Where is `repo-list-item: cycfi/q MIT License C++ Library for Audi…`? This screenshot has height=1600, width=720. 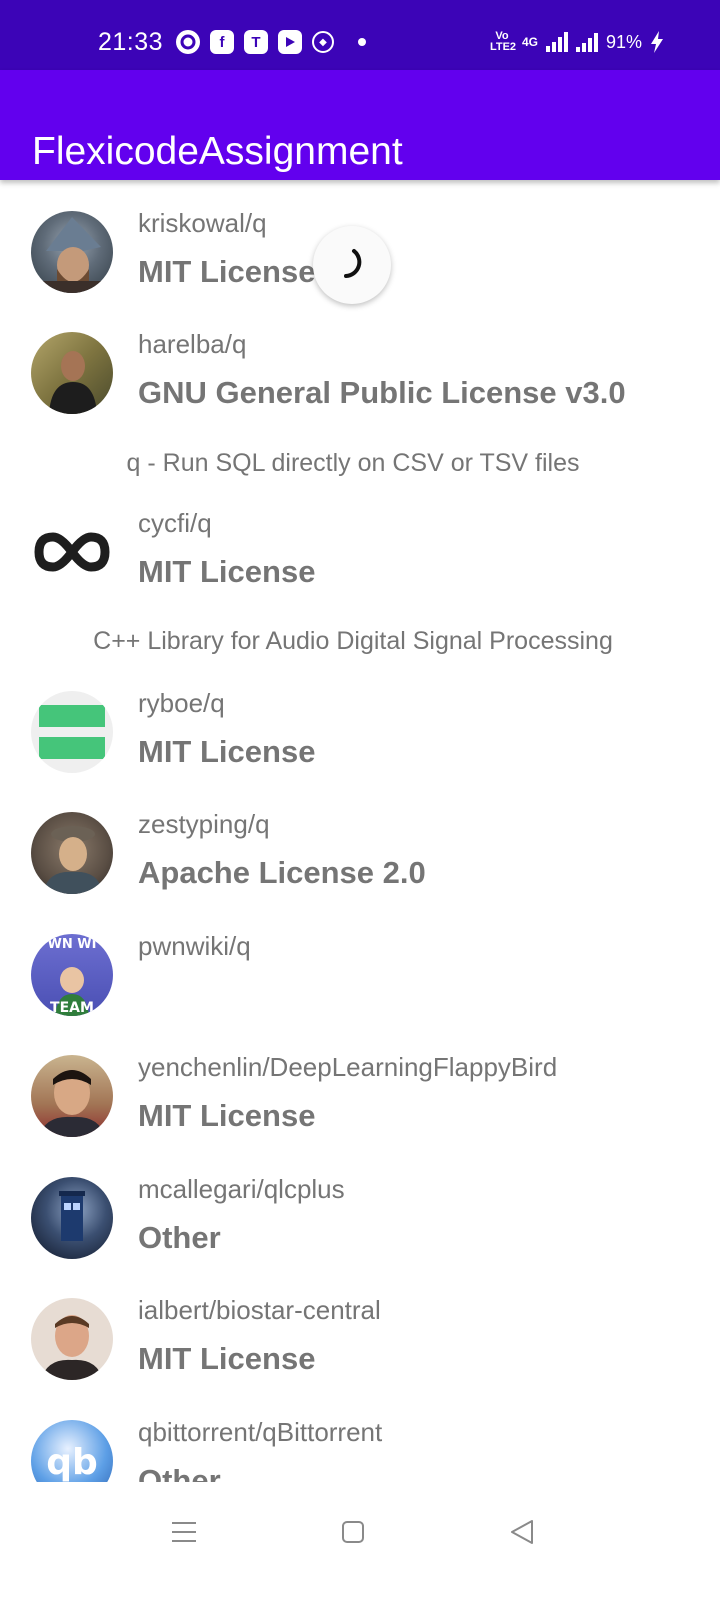
repo-list-item: cycfi/q MIT License C++ Library for Audi… is located at coordinates (360, 570).